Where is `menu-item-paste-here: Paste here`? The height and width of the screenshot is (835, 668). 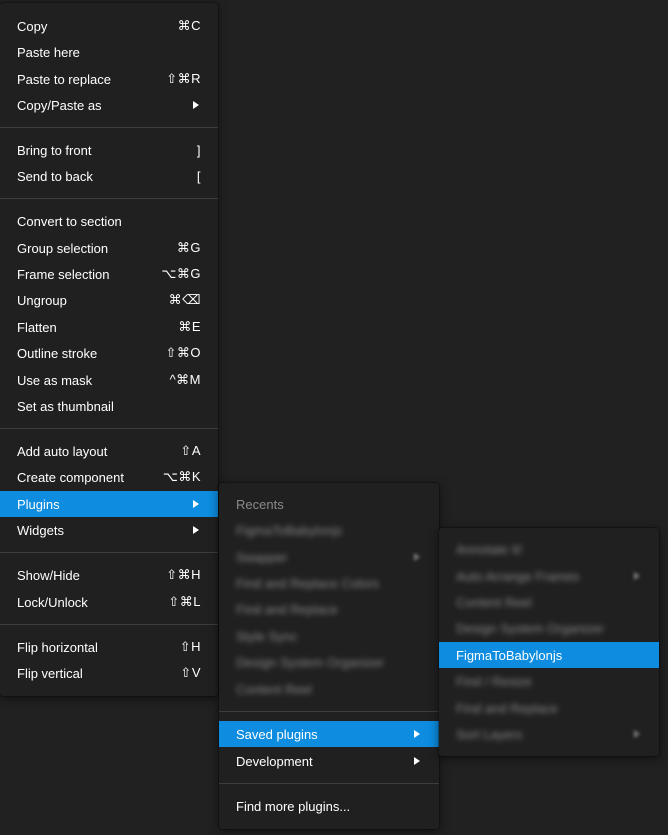 menu-item-paste-here: Paste here is located at coordinates (109, 52).